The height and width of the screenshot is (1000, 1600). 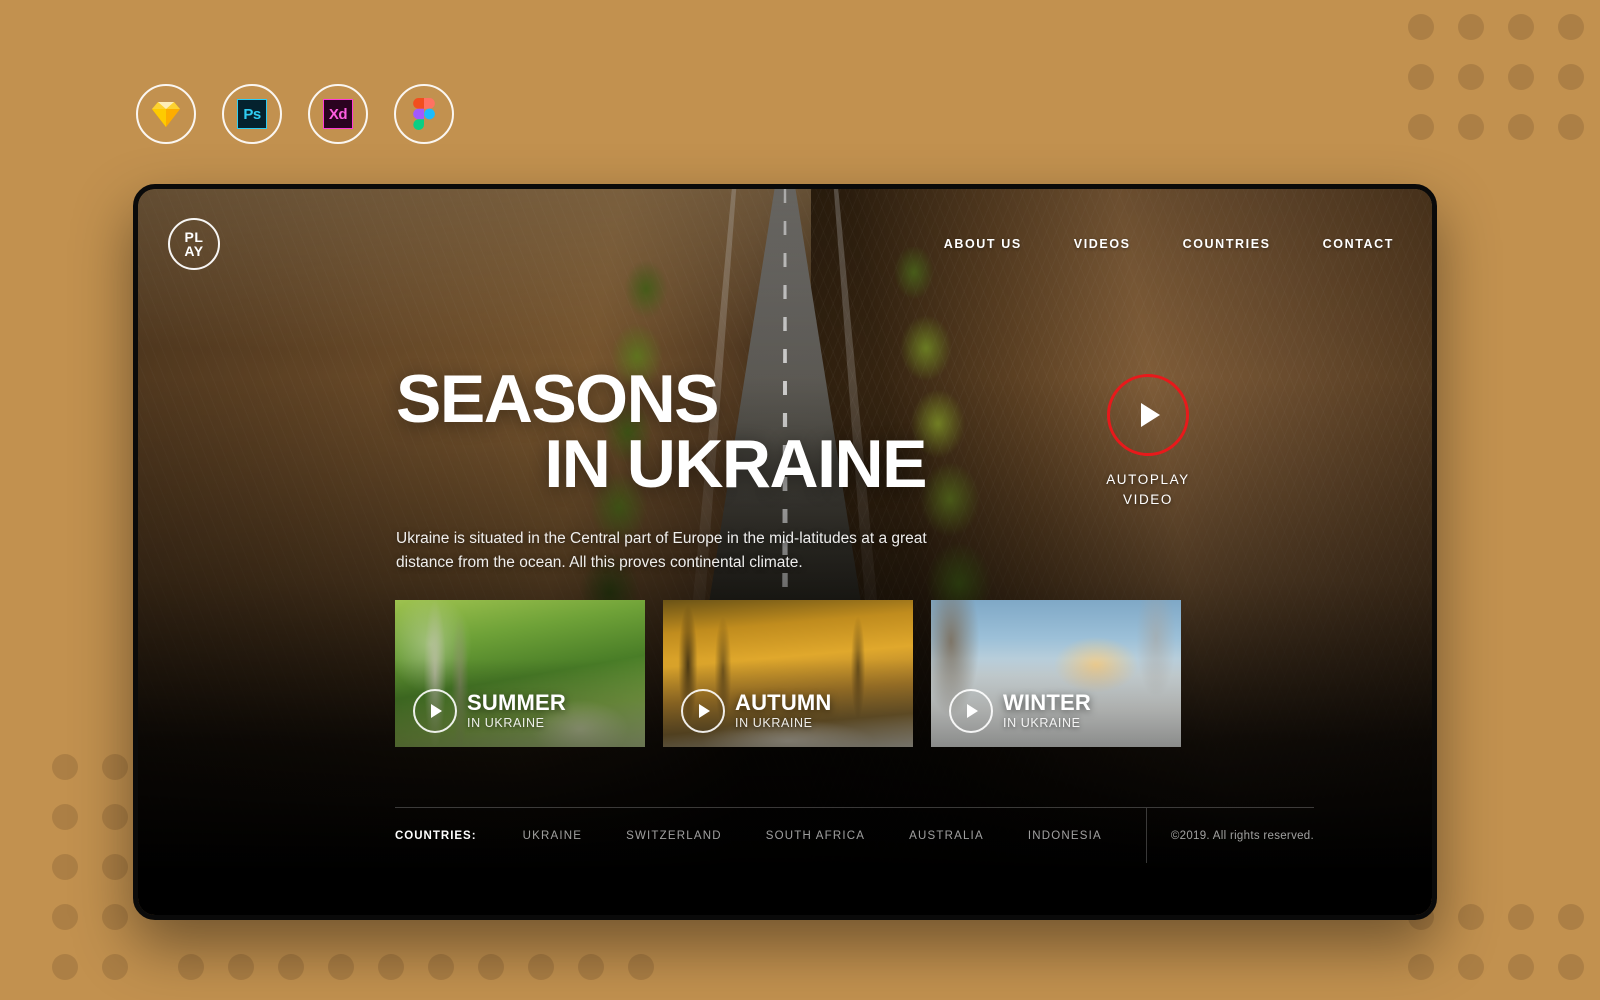 I want to click on card-overlay: SUMMER IN UKRAINE, so click(x=489, y=711).